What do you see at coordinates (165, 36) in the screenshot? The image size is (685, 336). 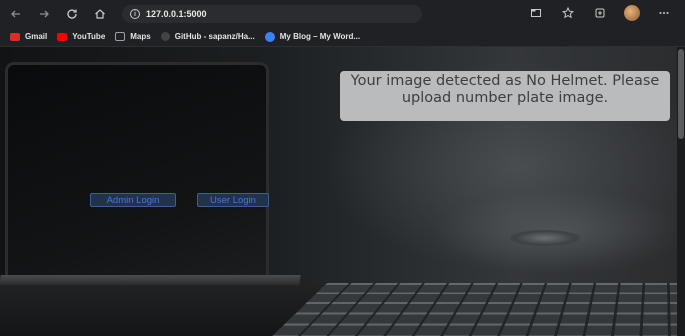 I see `github-icon` at bounding box center [165, 36].